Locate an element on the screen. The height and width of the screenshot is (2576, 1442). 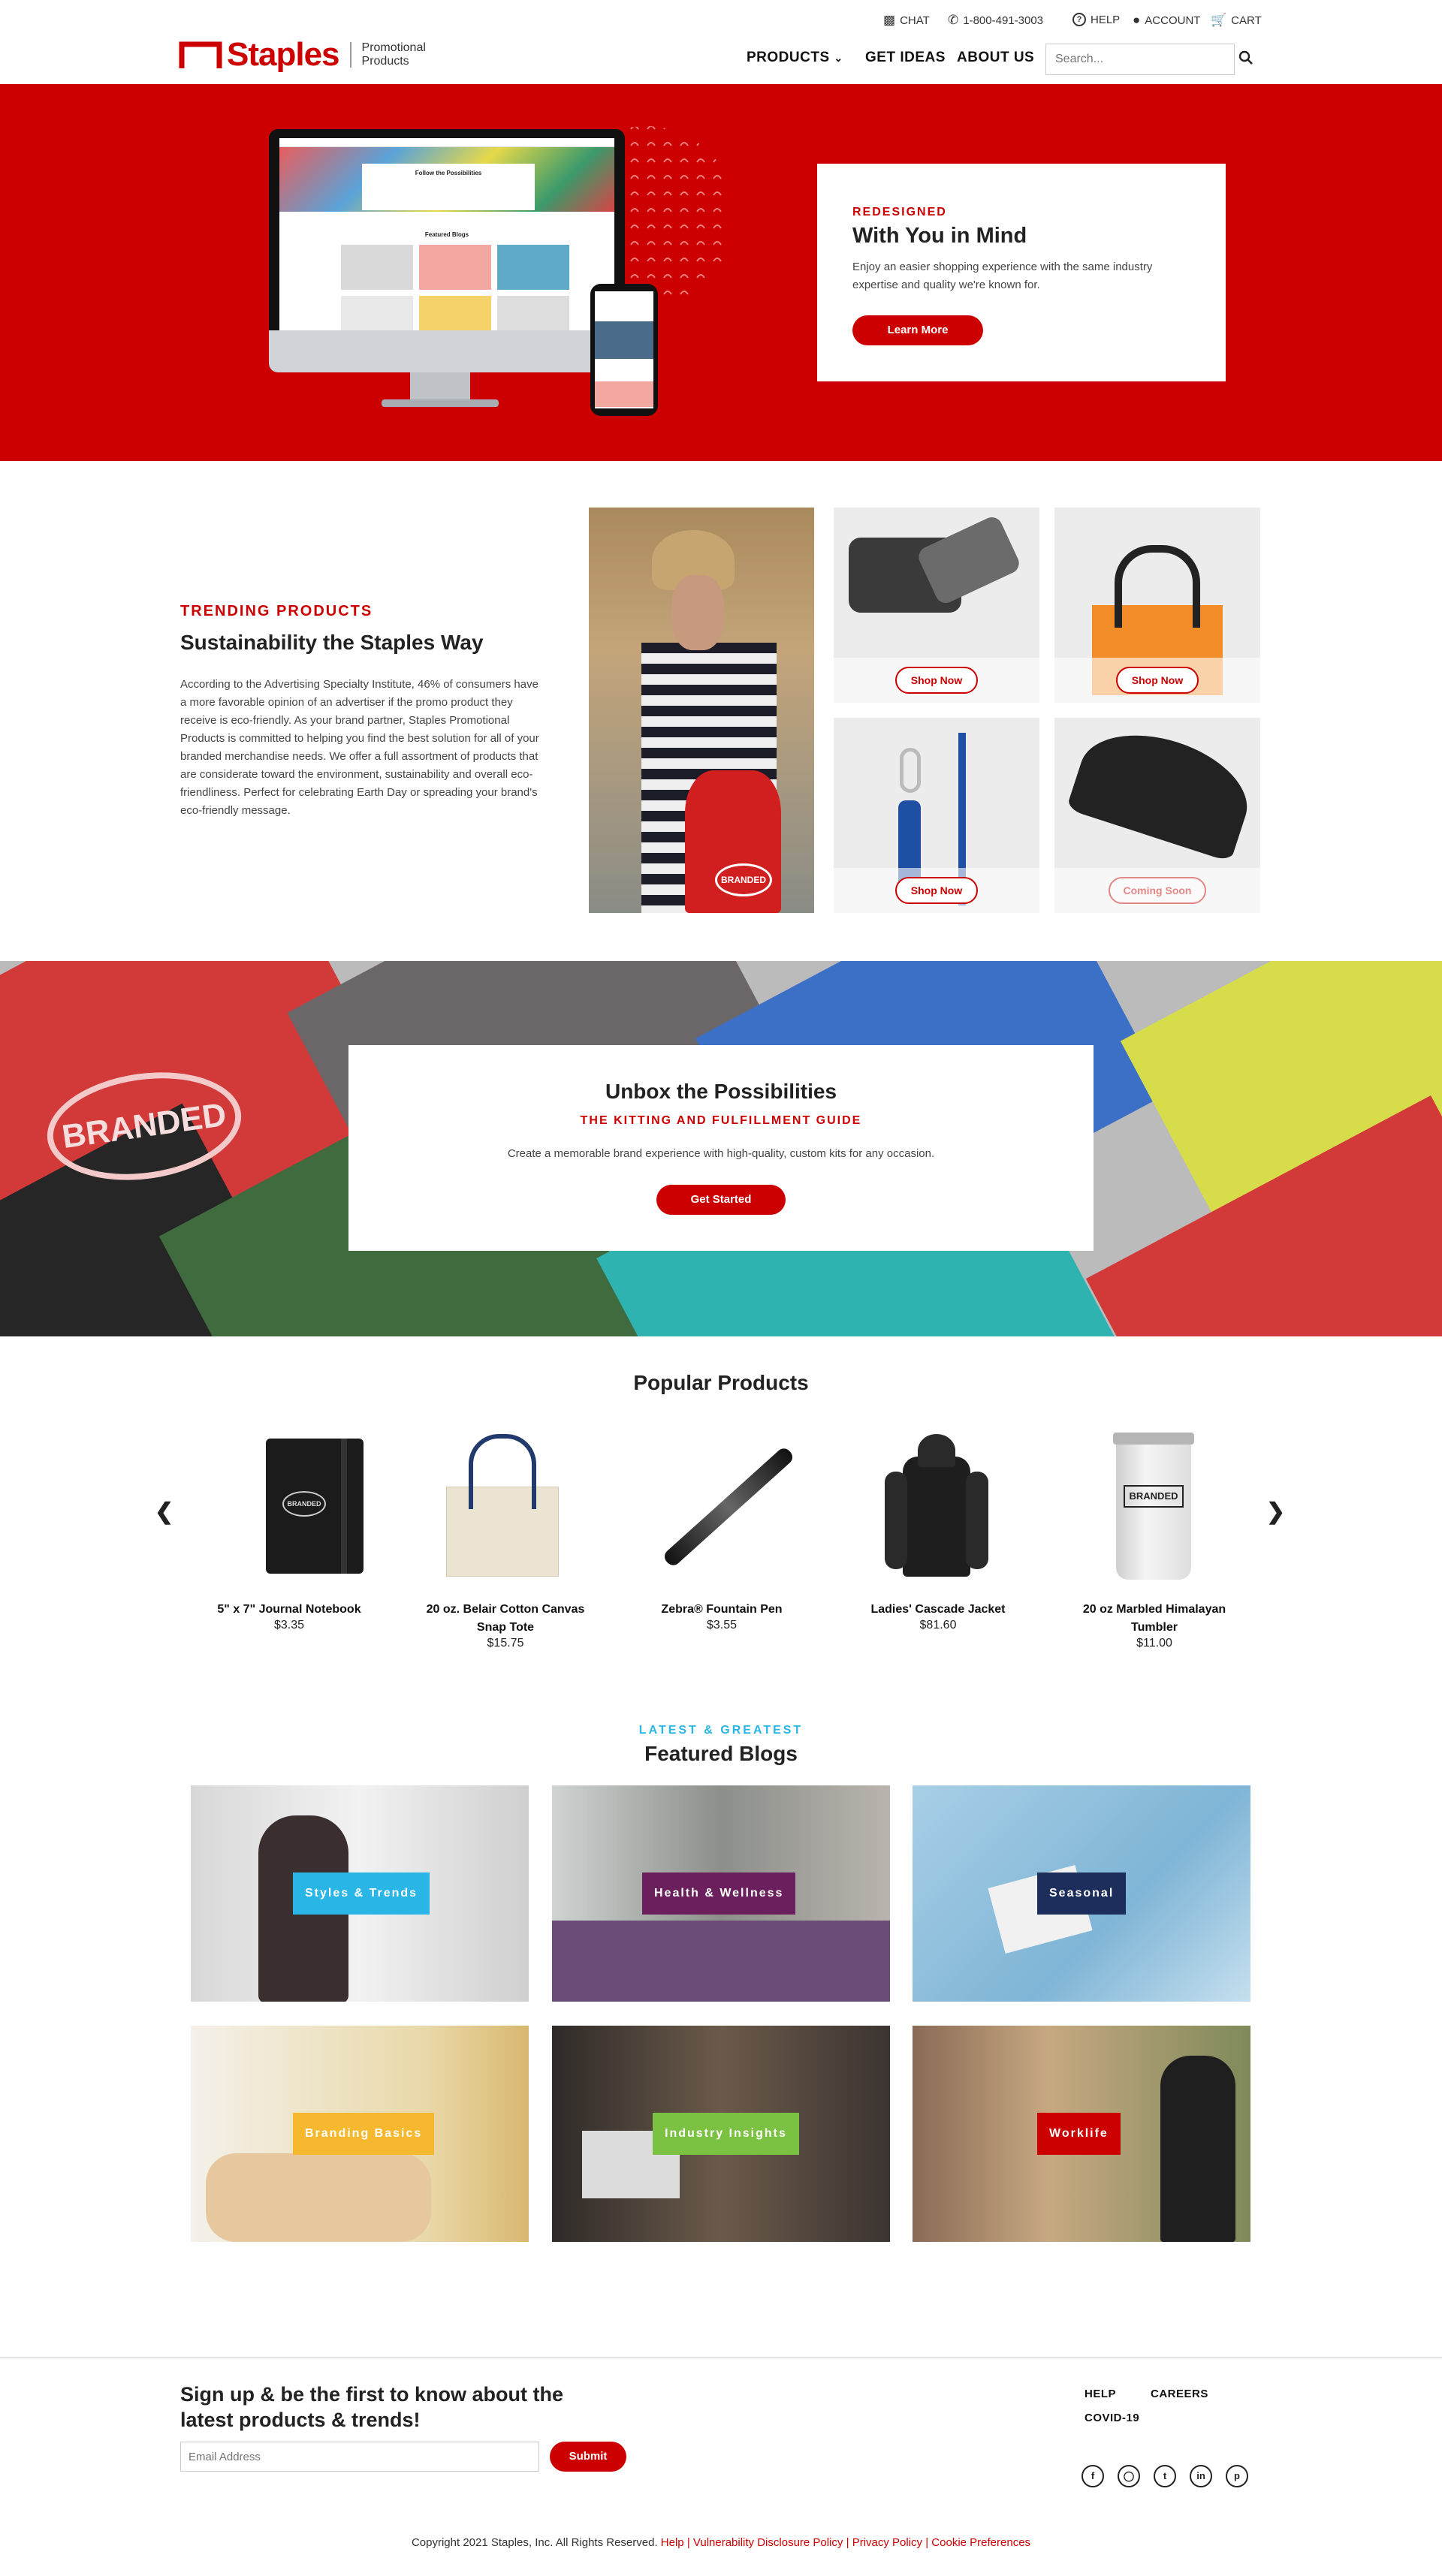
product-image-canvas-tote is located at coordinates (503, 1505).